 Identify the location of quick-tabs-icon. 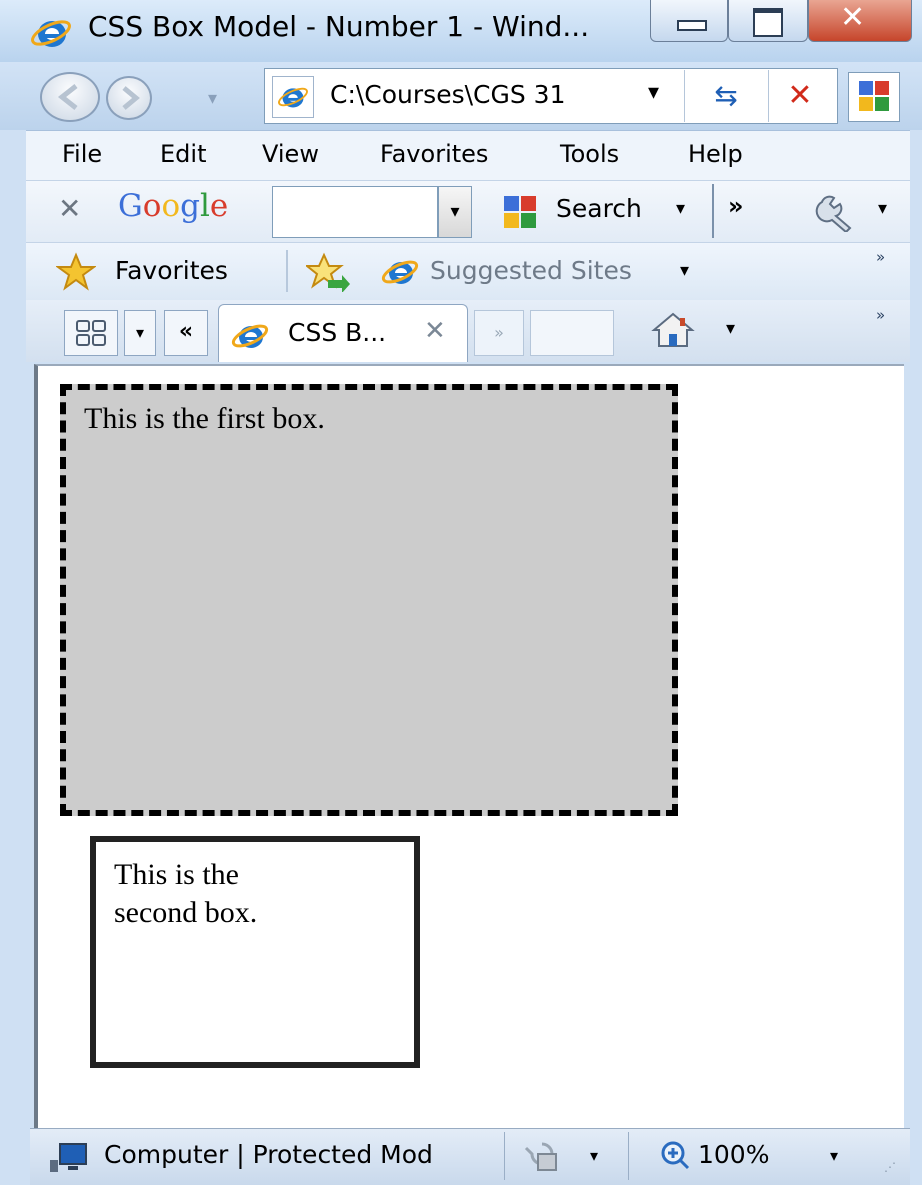
(91, 333).